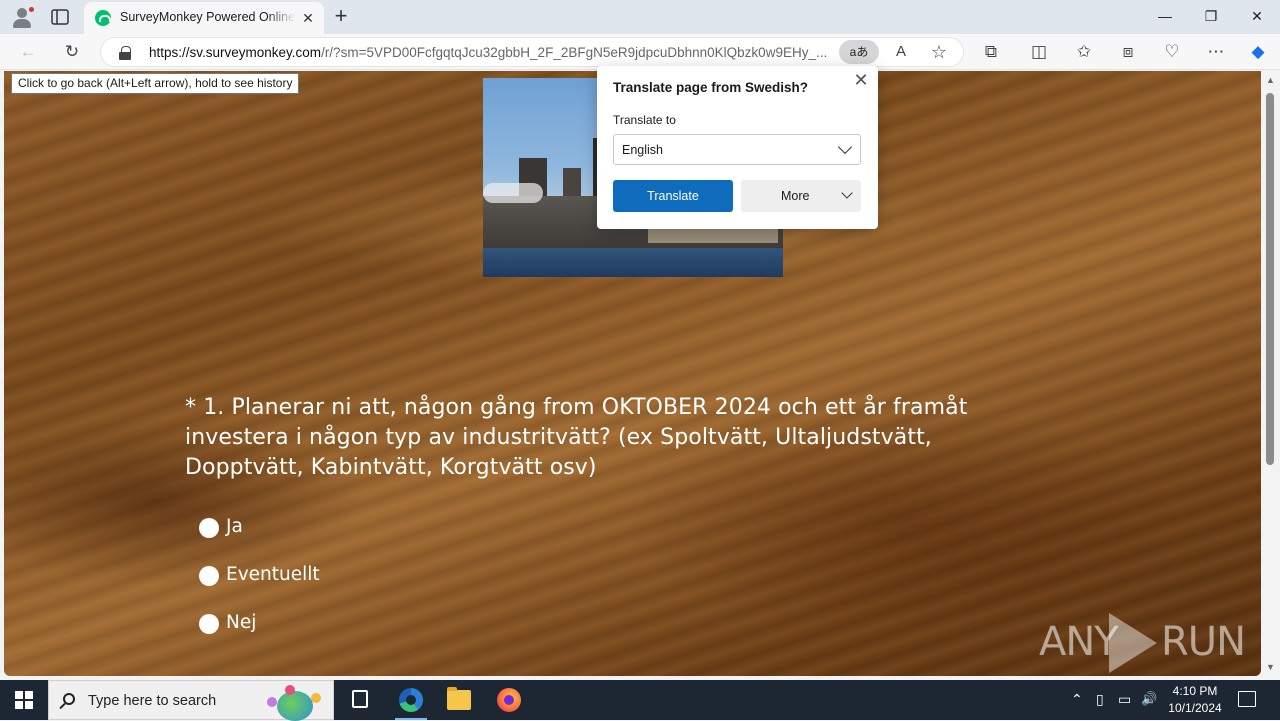 The height and width of the screenshot is (721, 1280). What do you see at coordinates (234, 526) in the screenshot?
I see `option-label: Ja` at bounding box center [234, 526].